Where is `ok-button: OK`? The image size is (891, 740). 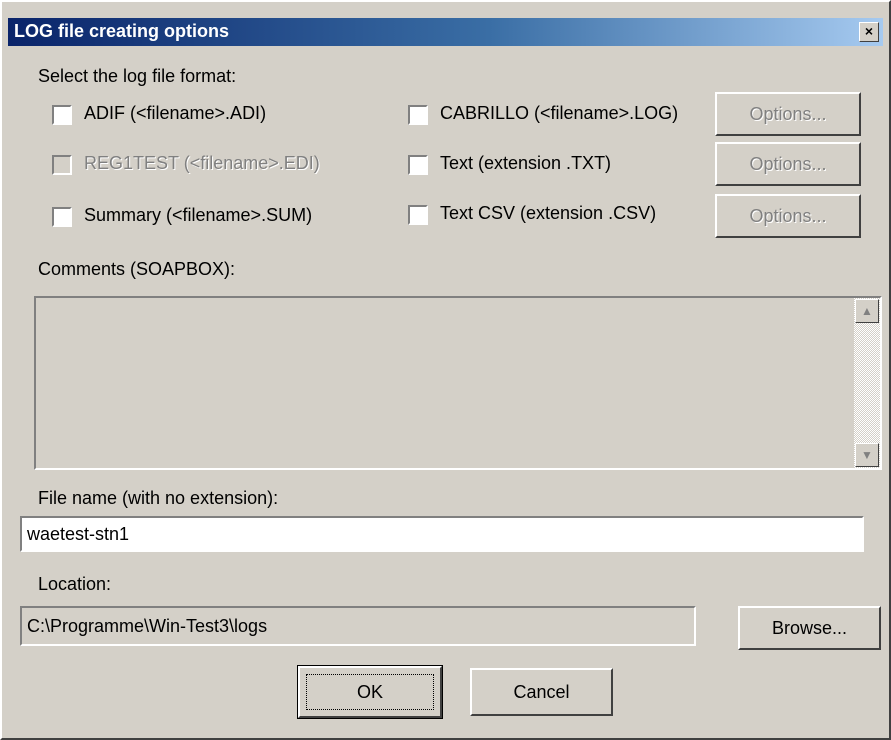
ok-button: OK is located at coordinates (370, 692).